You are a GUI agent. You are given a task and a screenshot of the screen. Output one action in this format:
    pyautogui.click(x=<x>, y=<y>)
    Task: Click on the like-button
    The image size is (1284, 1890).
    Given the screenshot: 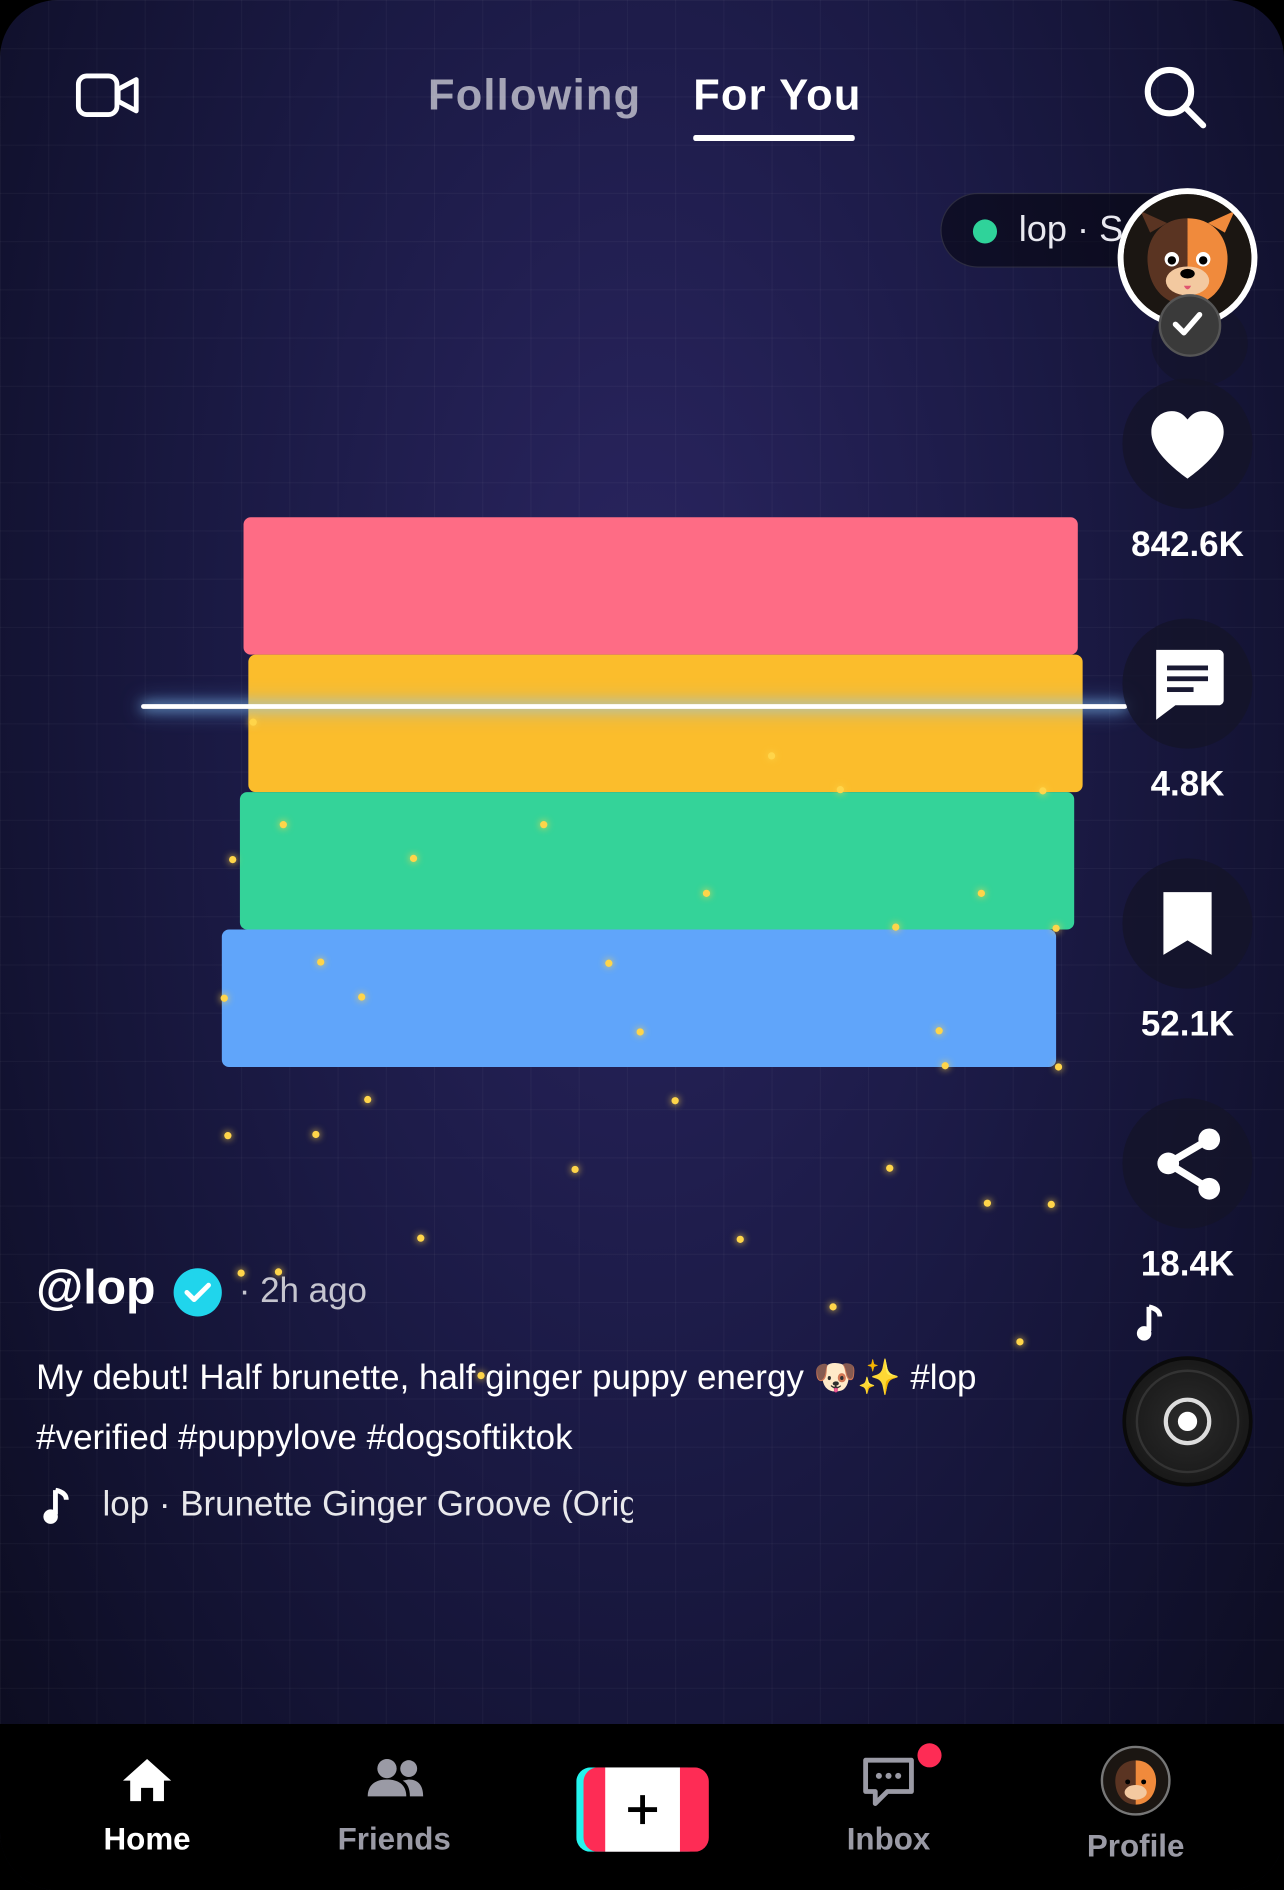 What is the action you would take?
    pyautogui.click(x=1187, y=443)
    